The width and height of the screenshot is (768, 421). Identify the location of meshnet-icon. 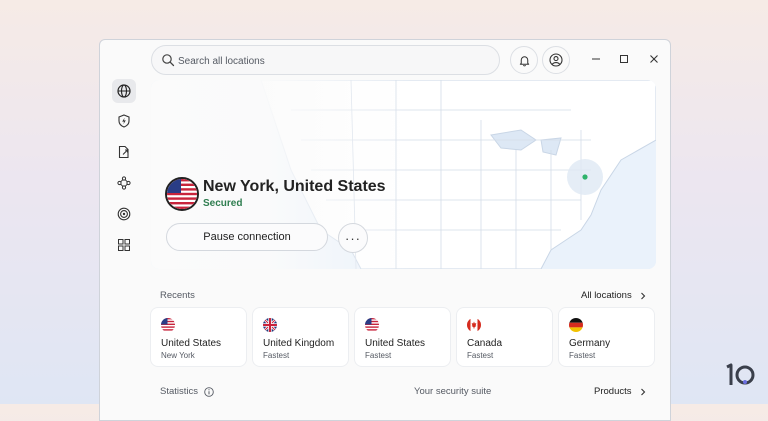
(124, 183).